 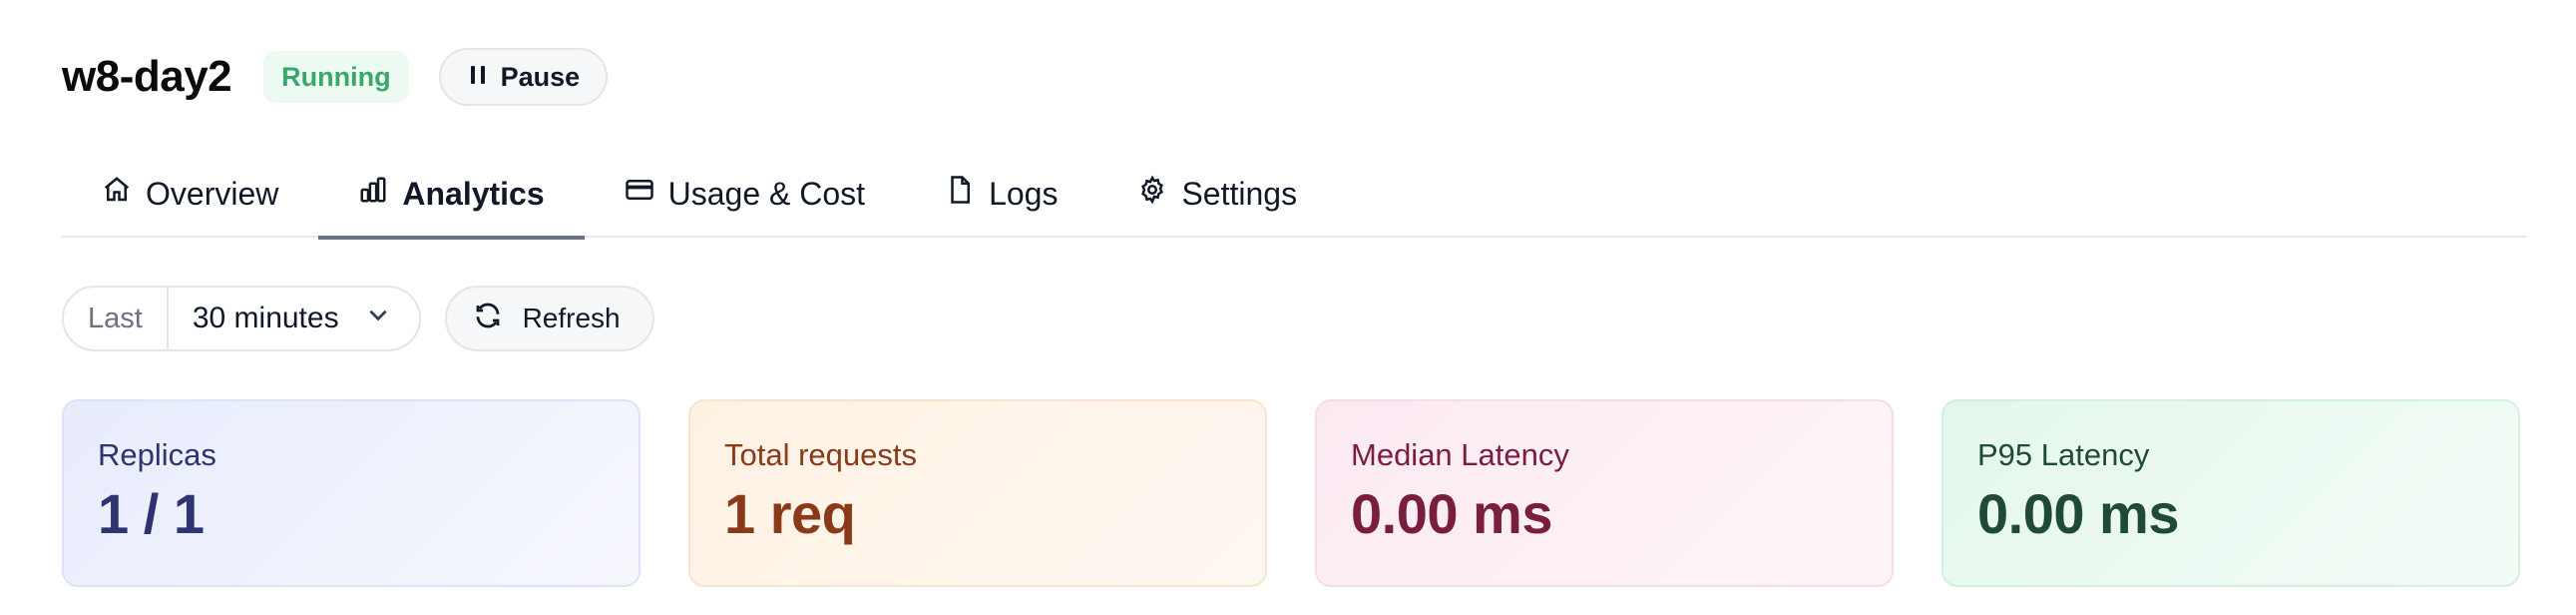 I want to click on tab-label: Usage & Cost, so click(x=766, y=194).